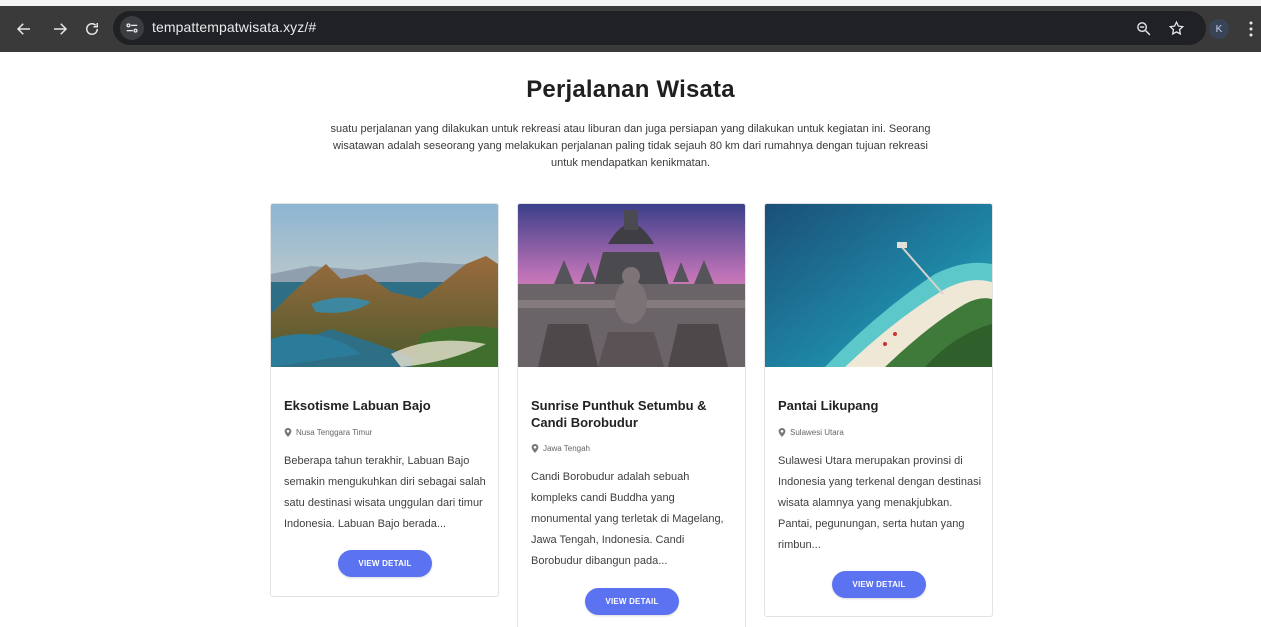 Image resolution: width=1261 pixels, height=627 pixels. What do you see at coordinates (234, 27) in the screenshot?
I see `url-text: tempattempatwisata.xyz/#` at bounding box center [234, 27].